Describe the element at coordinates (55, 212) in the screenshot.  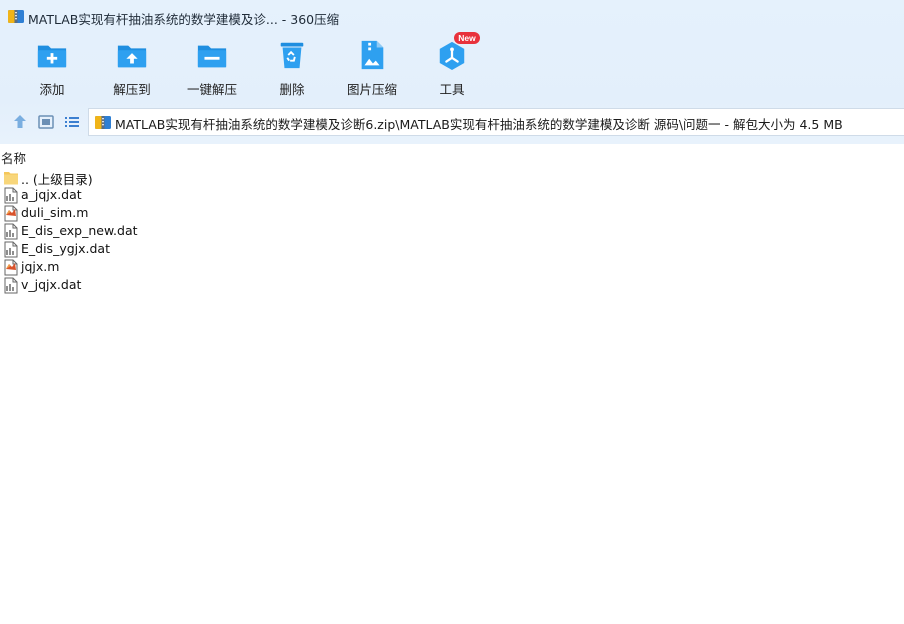
I see `file-name: duli_sim.m` at that location.